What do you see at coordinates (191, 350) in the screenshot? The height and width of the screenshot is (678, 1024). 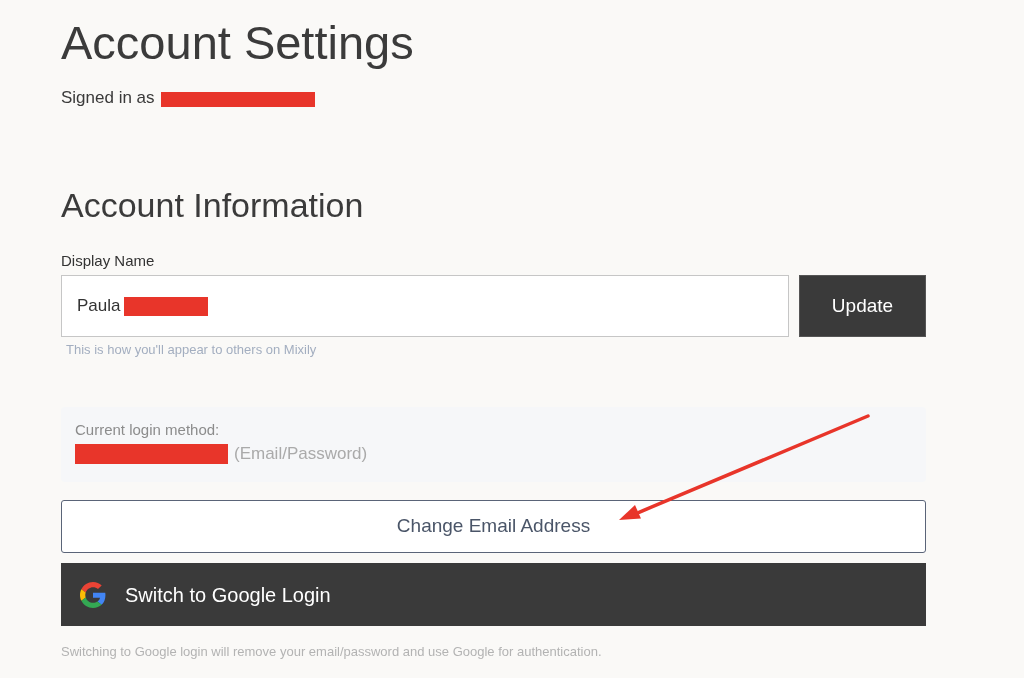 I see `helper-text: This is how you'll appear to others on Mixily` at bounding box center [191, 350].